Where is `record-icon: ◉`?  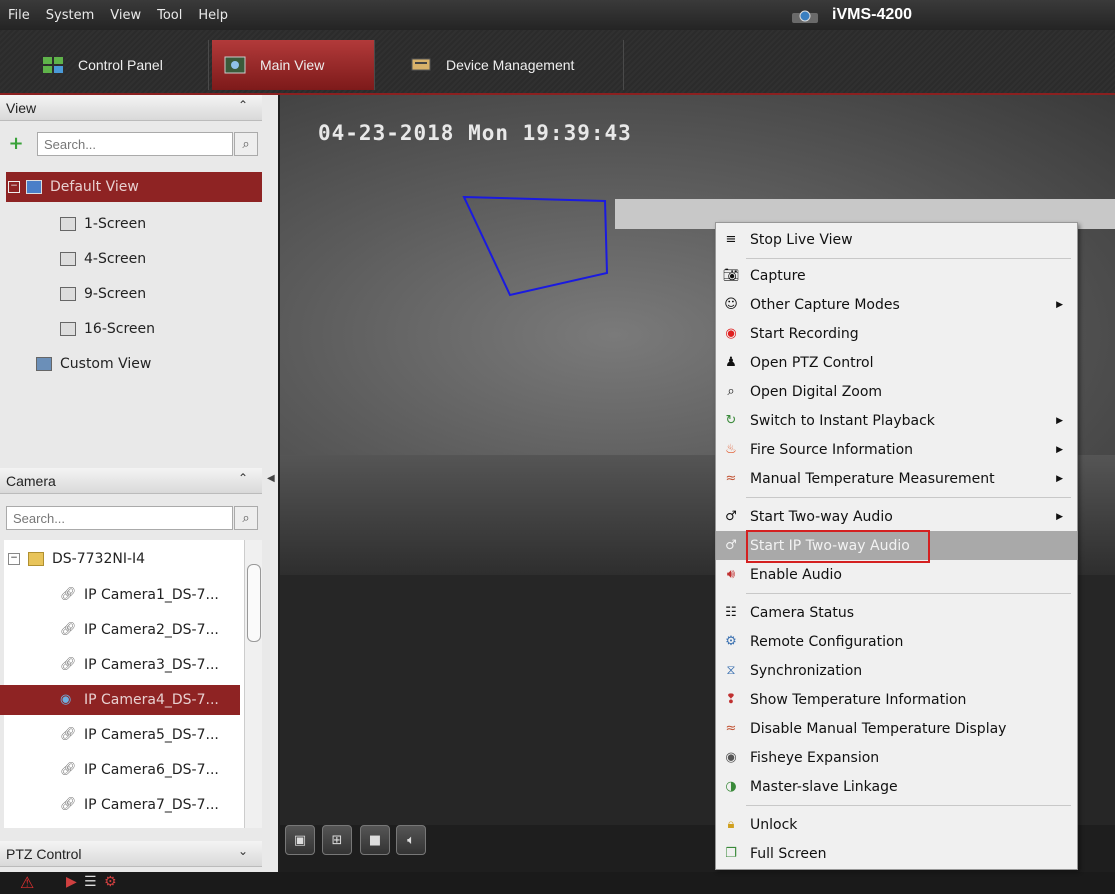 record-icon: ◉ is located at coordinates (731, 333).